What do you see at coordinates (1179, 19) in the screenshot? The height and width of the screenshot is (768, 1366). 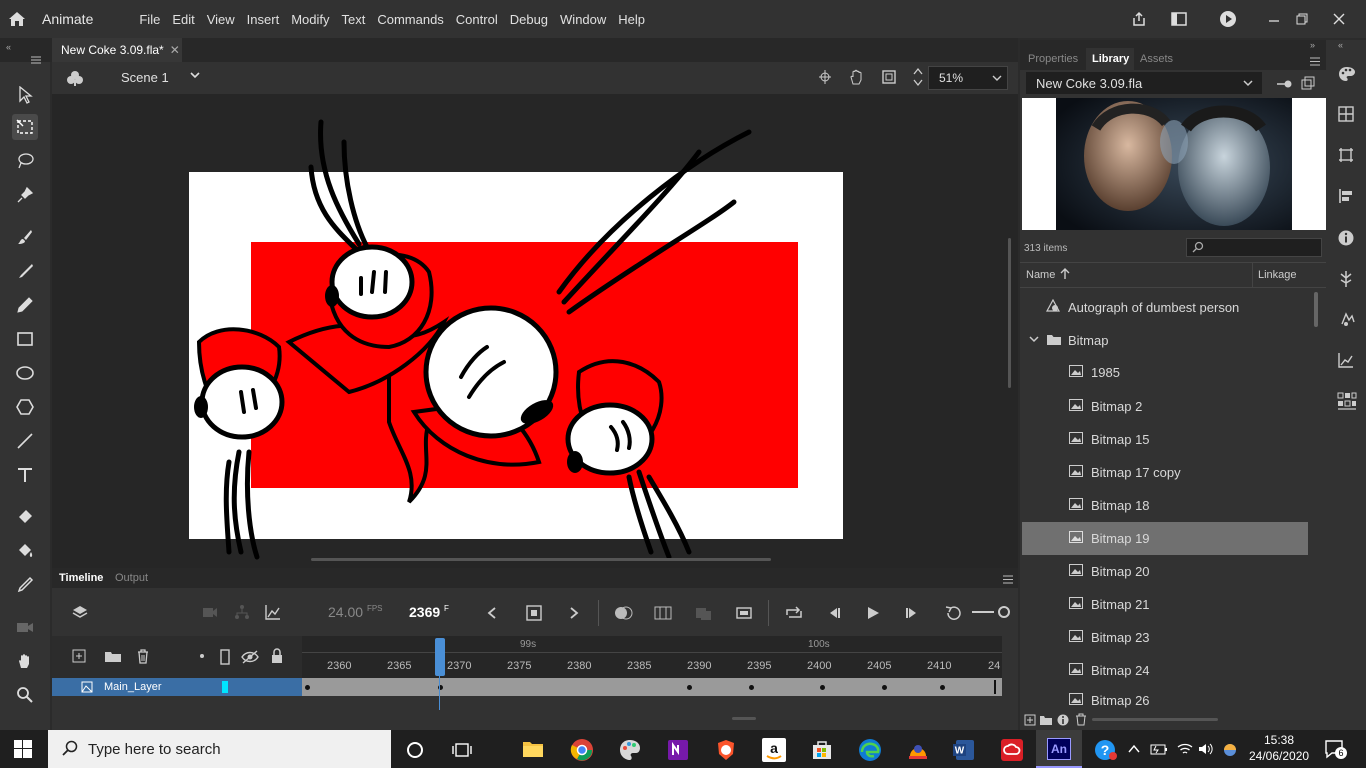 I see `workspace-icon` at bounding box center [1179, 19].